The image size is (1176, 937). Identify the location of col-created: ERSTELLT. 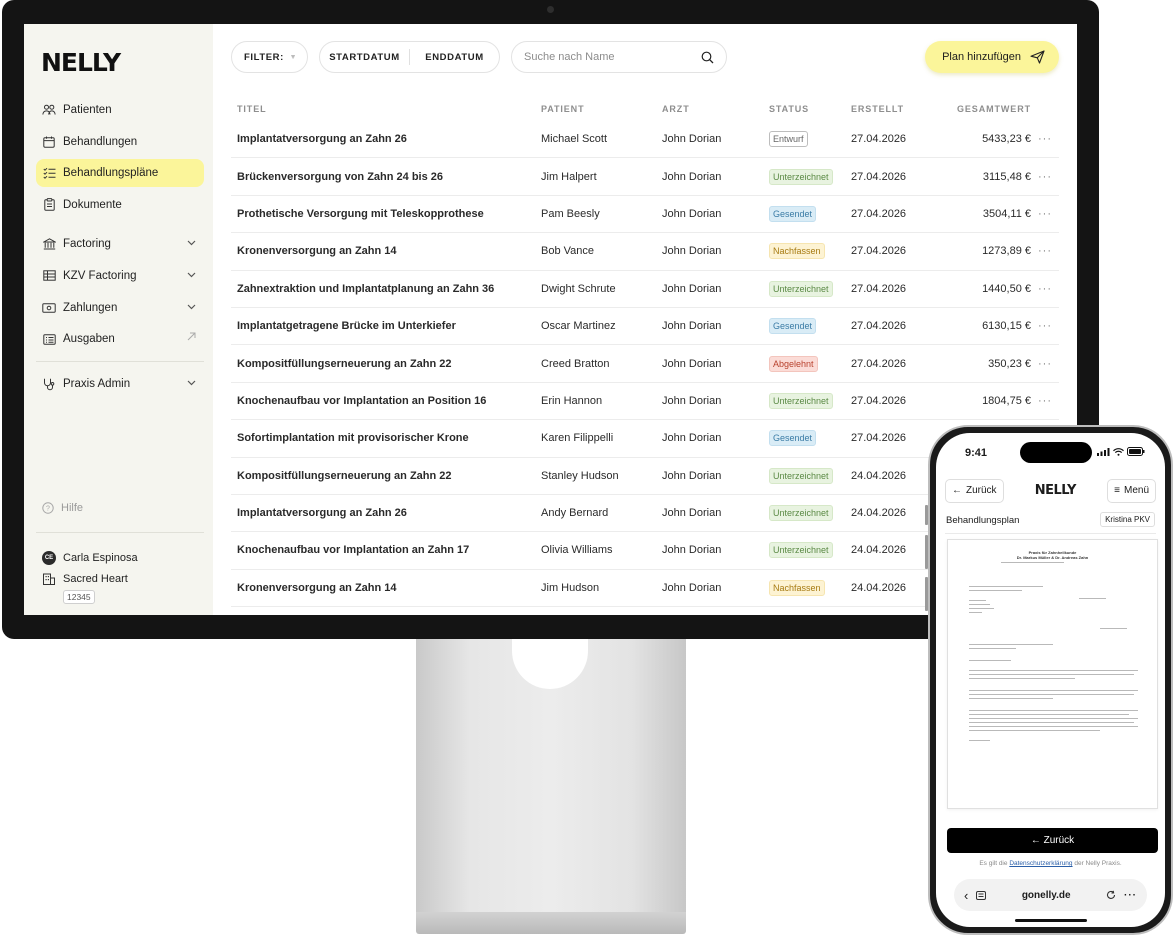
(888, 109).